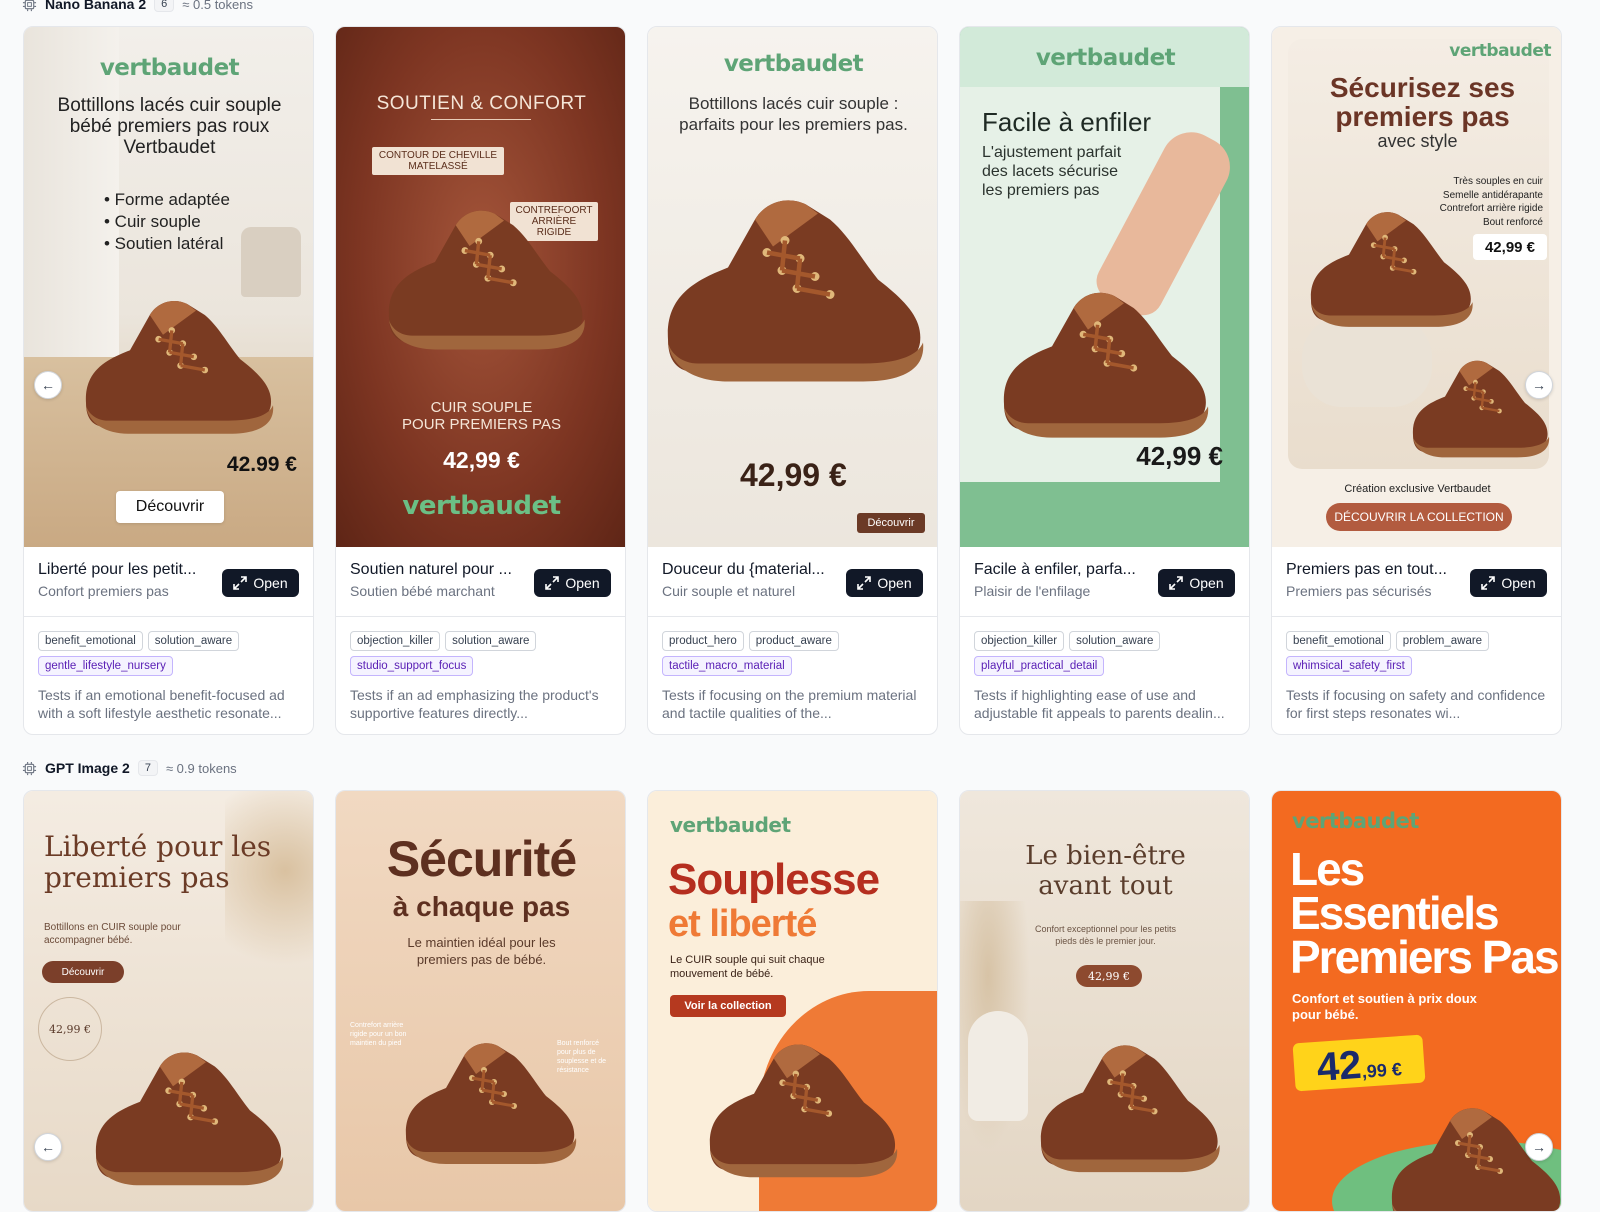  Describe the element at coordinates (167, 199) in the screenshot. I see `bullet: • Forme adaptée` at that location.